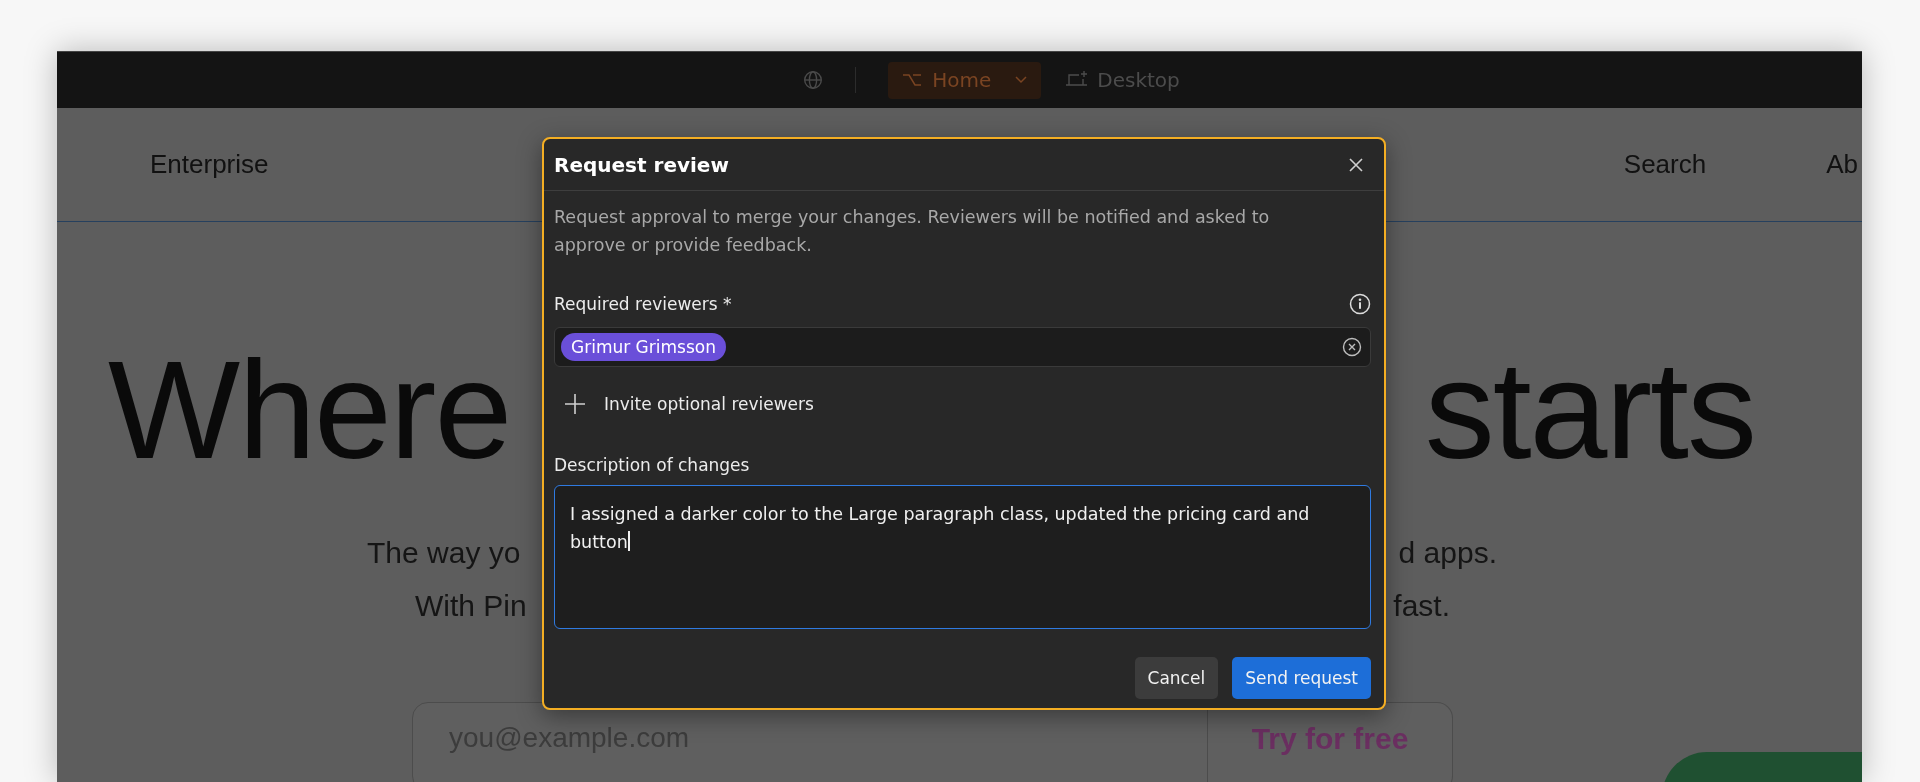  Describe the element at coordinates (1447, 553) in the screenshot. I see `subtitle-text: d apps.` at that location.